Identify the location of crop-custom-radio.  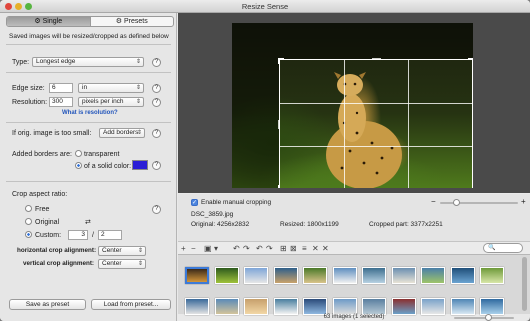
(28, 234).